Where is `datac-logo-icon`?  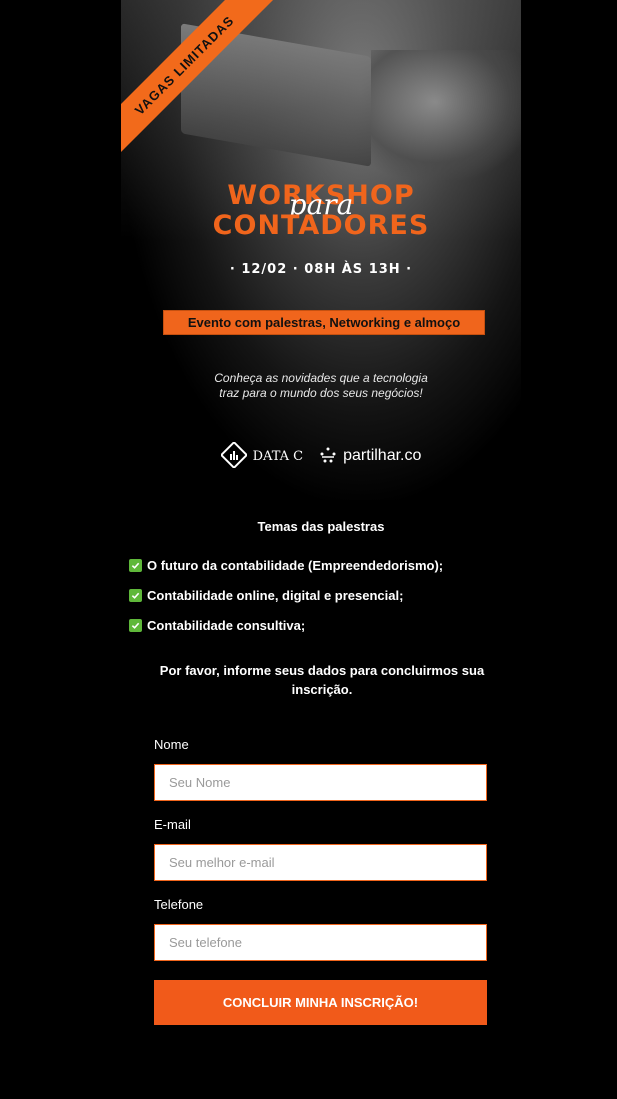
datac-logo-icon is located at coordinates (233, 455).